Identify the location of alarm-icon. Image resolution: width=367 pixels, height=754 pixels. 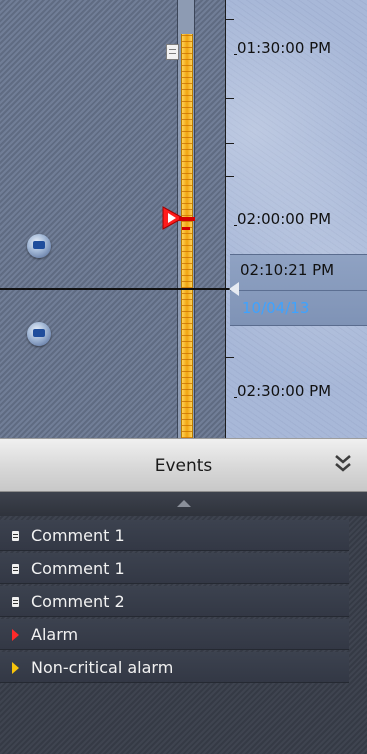
(15, 635).